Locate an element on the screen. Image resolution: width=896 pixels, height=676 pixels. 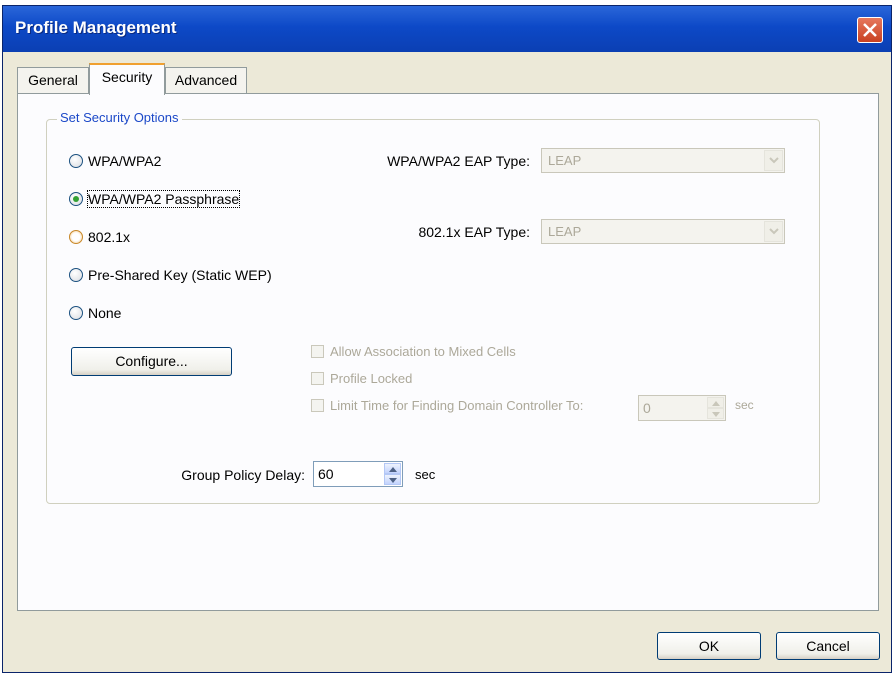
spinner-value: 0 is located at coordinates (647, 408).